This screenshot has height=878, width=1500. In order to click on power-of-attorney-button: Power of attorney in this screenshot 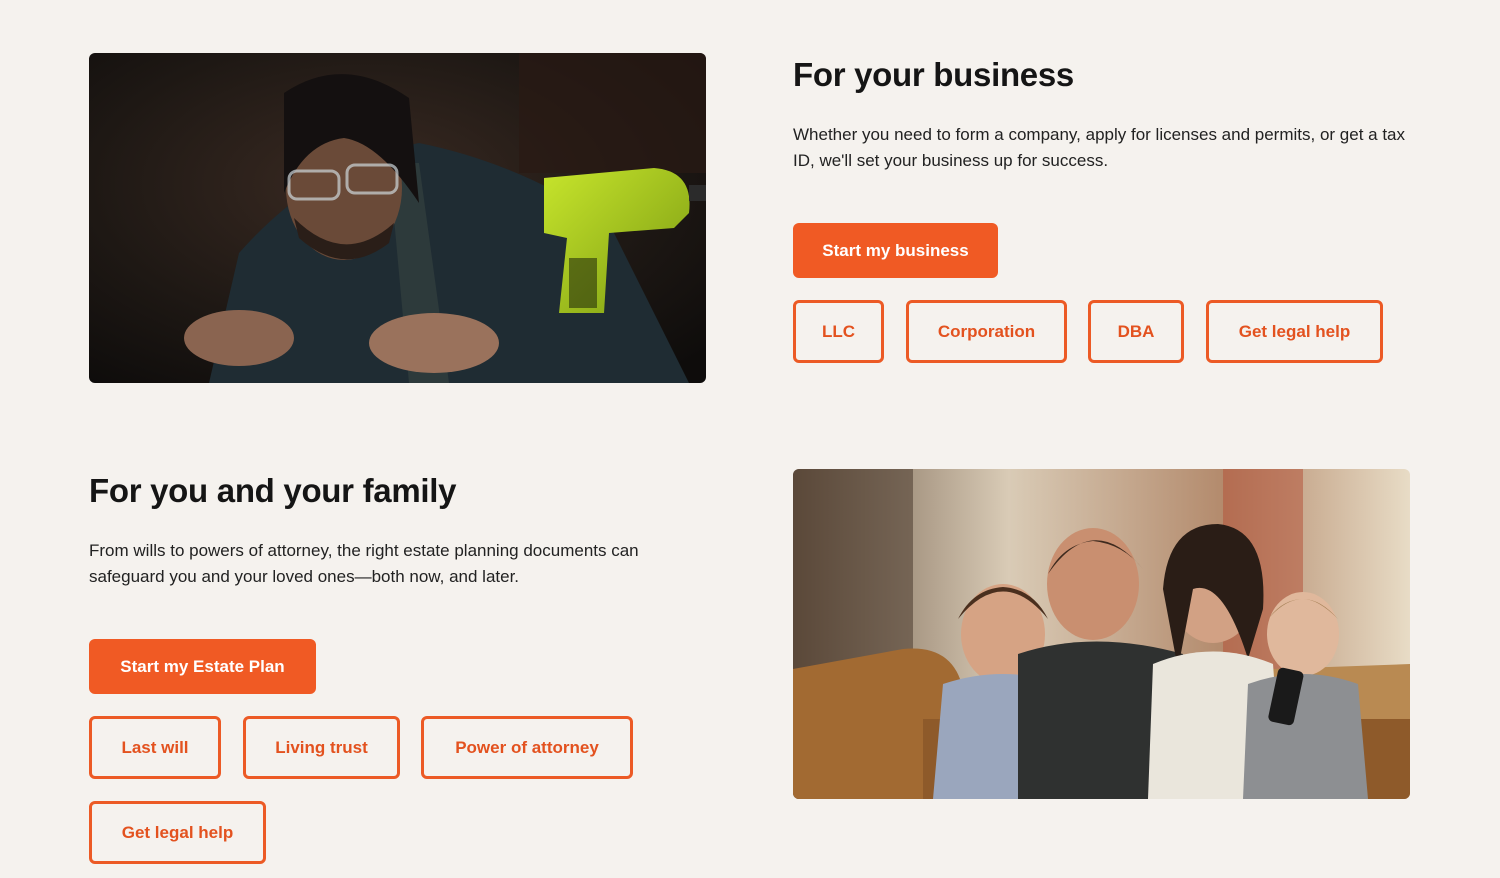, I will do `click(527, 747)`.